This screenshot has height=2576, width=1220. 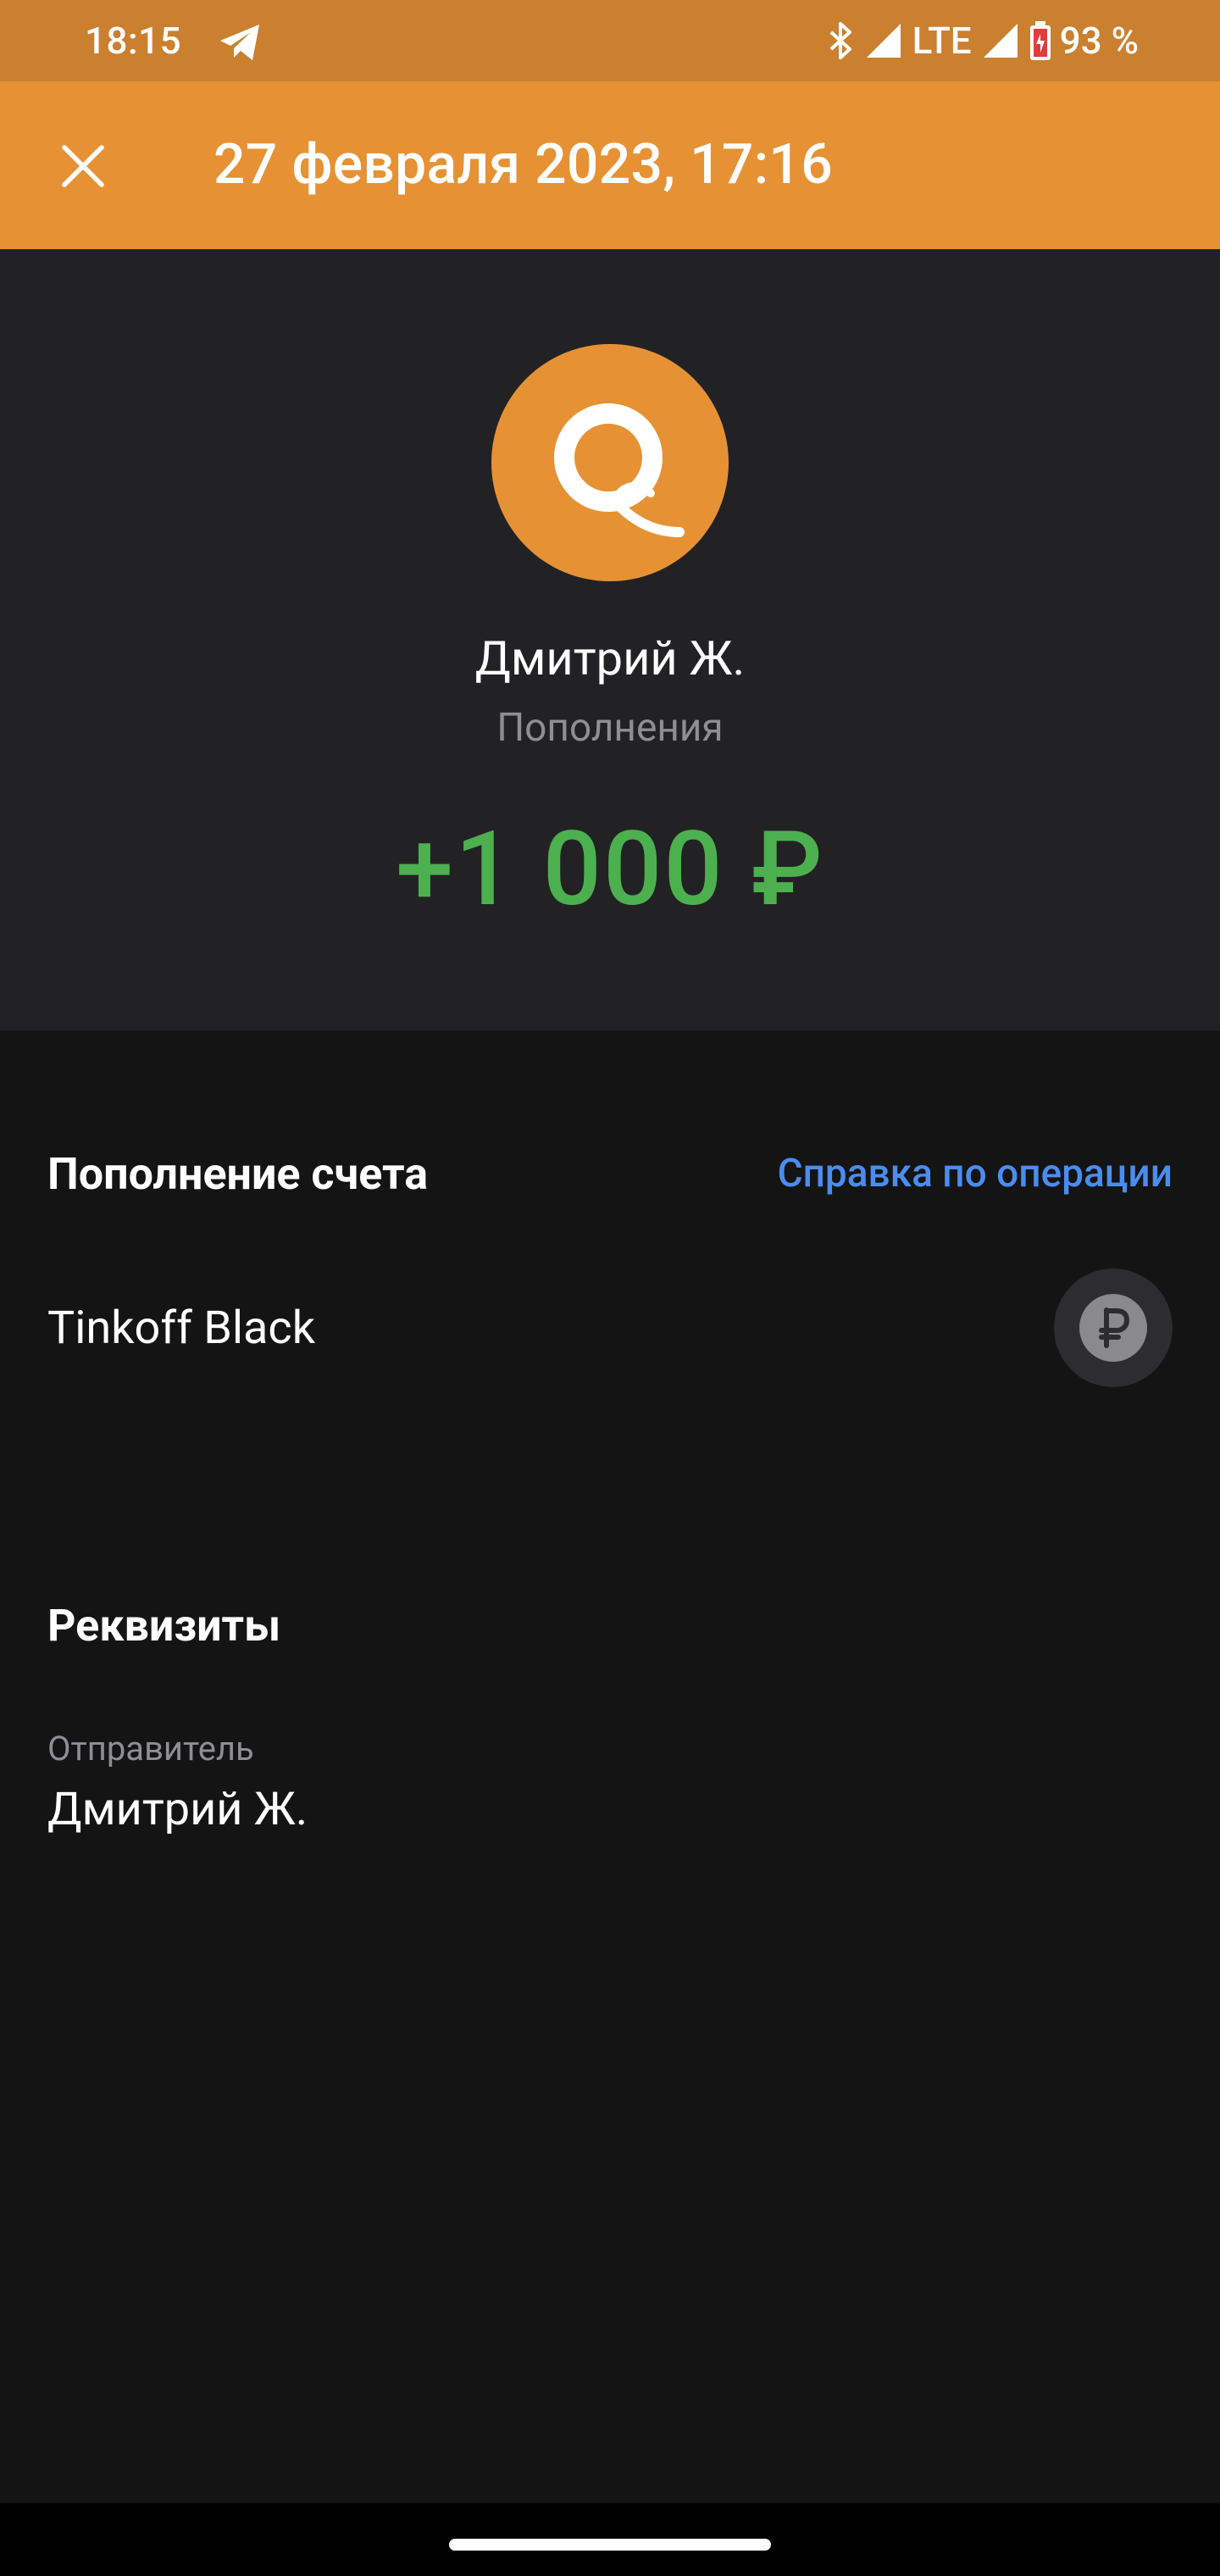 I want to click on status-bar: 18:15 LTE 93 %, so click(x=610, y=40).